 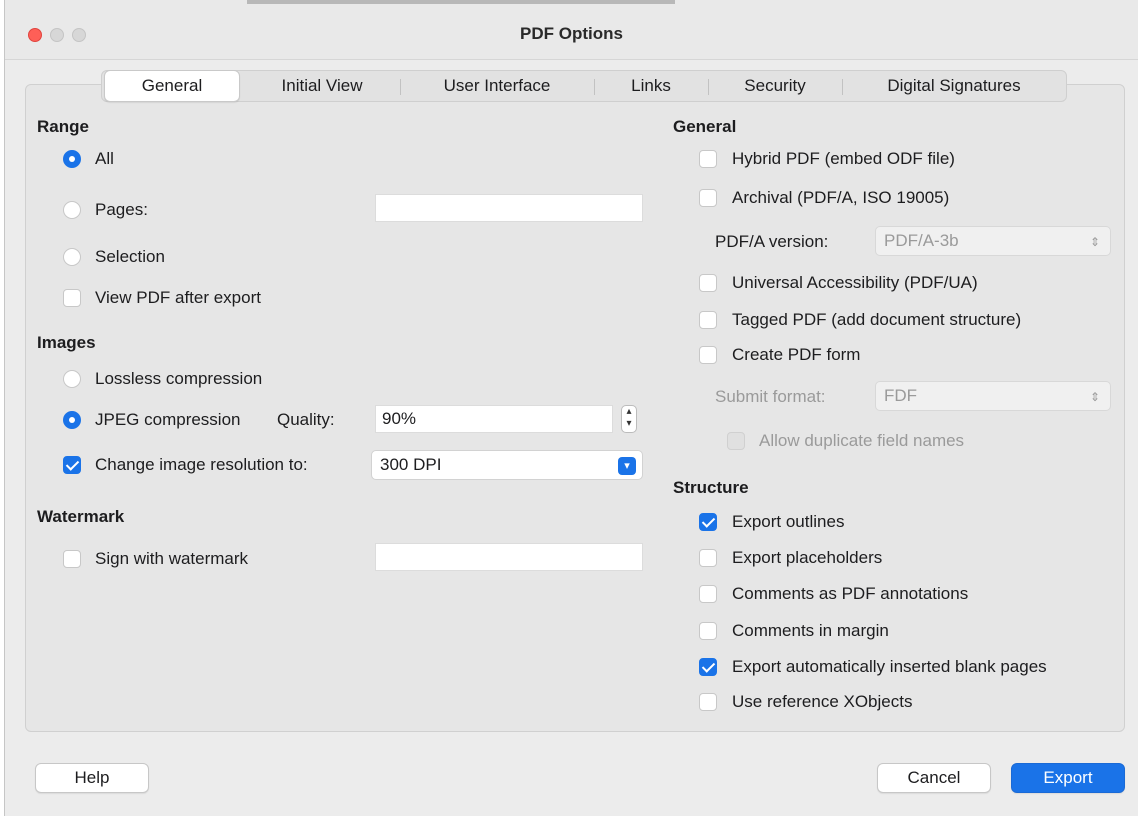 What do you see at coordinates (306, 419) in the screenshot?
I see `quality-label: Quality:` at bounding box center [306, 419].